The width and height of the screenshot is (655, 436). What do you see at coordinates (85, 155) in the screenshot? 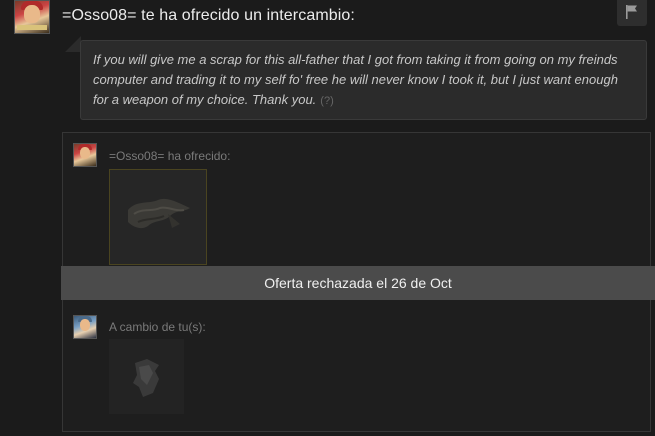
I see `sender-small-avatar` at bounding box center [85, 155].